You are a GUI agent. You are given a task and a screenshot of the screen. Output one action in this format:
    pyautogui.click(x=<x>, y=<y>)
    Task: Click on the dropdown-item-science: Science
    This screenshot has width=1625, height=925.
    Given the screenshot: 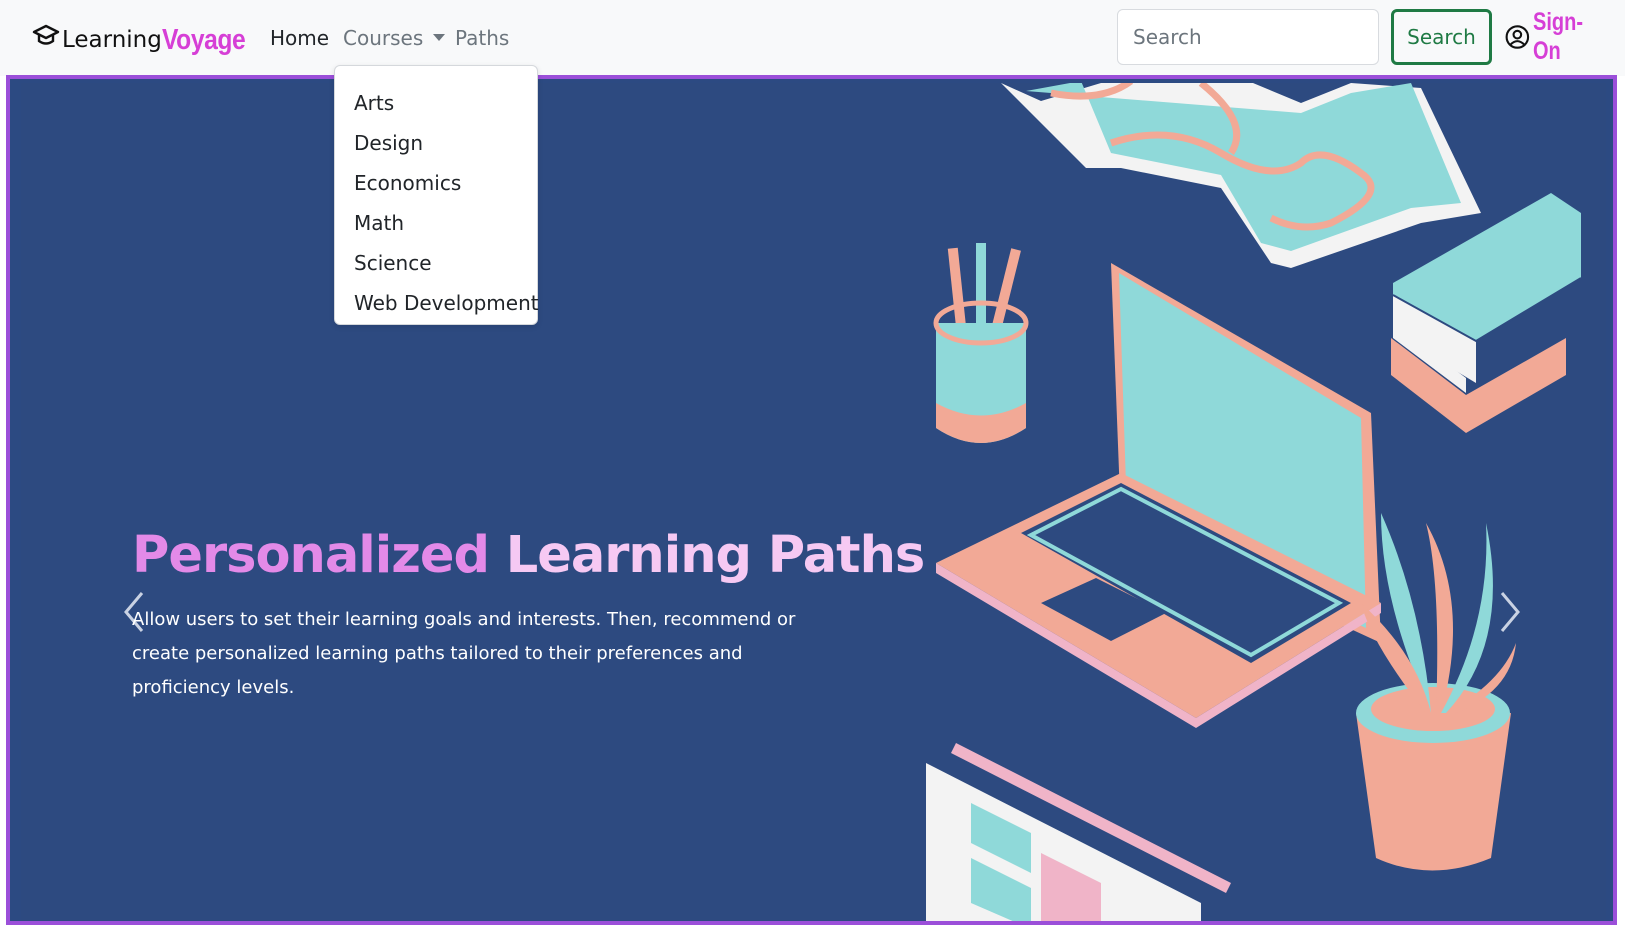 What is the action you would take?
    pyautogui.click(x=436, y=263)
    